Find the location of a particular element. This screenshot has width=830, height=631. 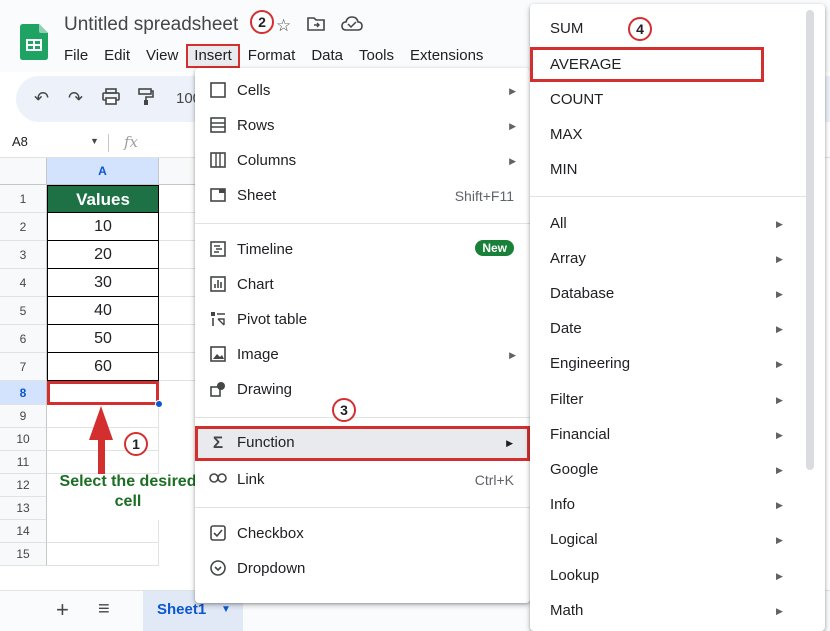

function-count: COUNT is located at coordinates (670, 99).